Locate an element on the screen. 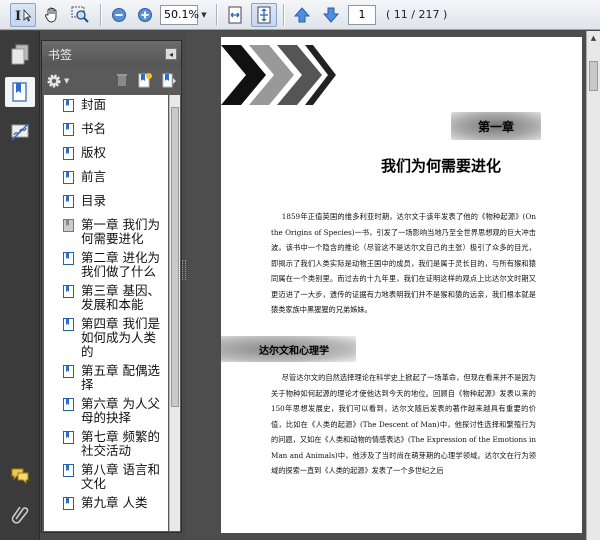 The width and height of the screenshot is (600, 540). attachments-panel-button is located at coordinates (20, 514).